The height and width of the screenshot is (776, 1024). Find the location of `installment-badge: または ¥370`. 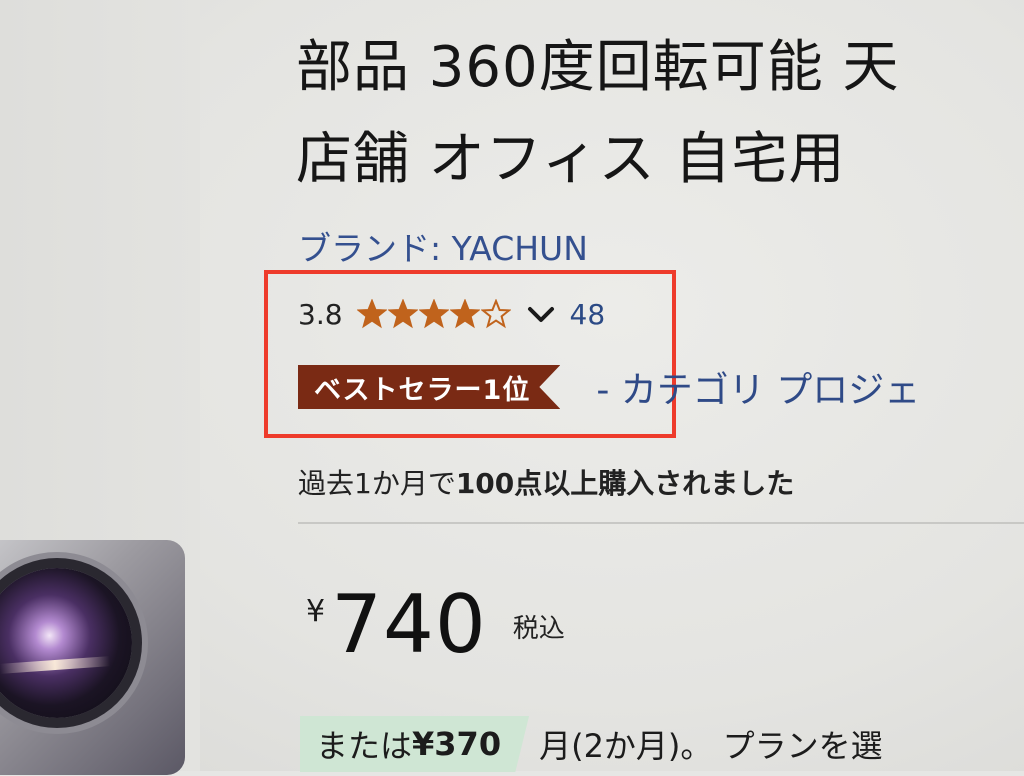

installment-badge: または ¥370 is located at coordinates (415, 744).